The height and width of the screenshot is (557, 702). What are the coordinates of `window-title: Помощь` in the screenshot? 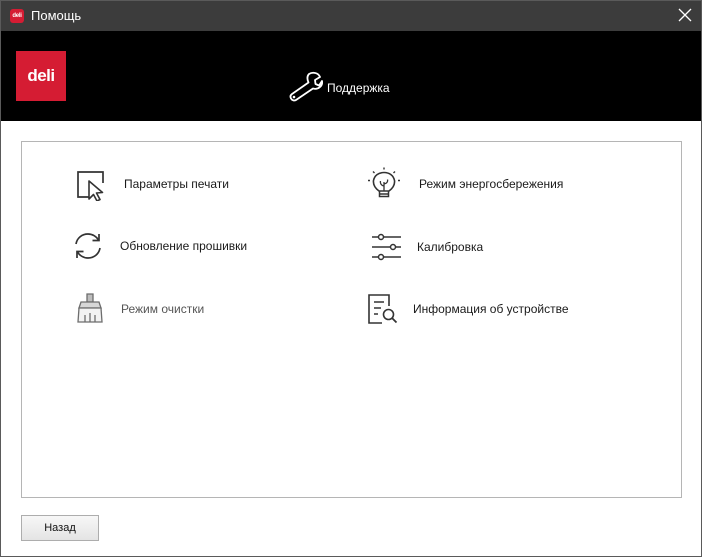 It's located at (56, 15).